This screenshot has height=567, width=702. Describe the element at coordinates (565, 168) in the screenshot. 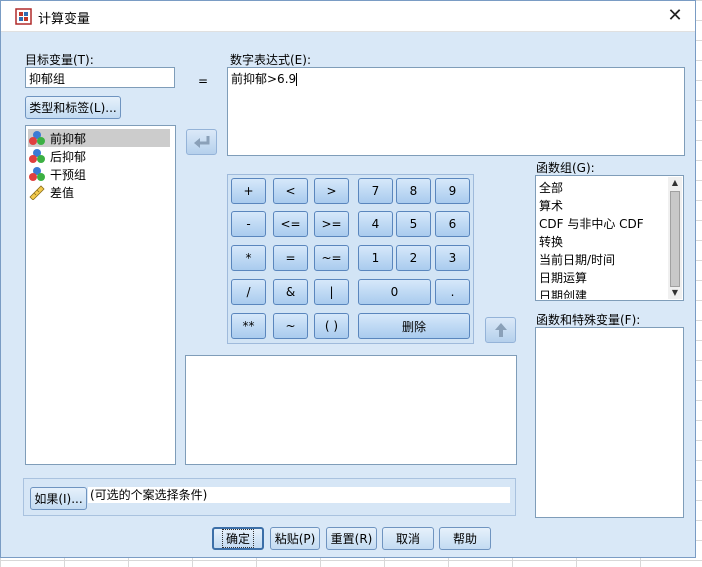

I see `function-group-label: 函数组(G):` at that location.